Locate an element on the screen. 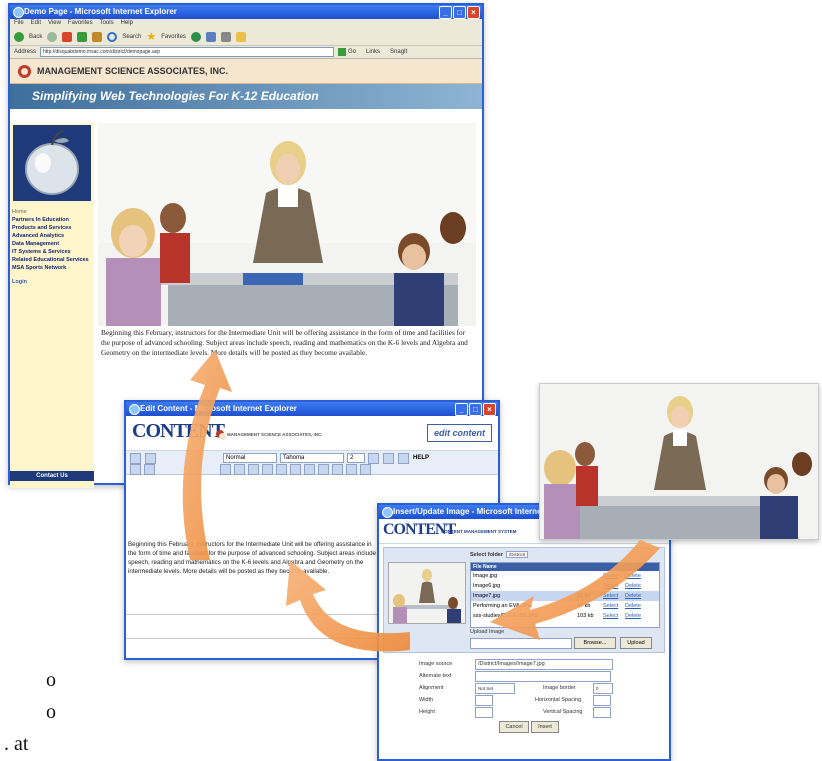 The height and width of the screenshot is (761, 822). menu-edit: Edit is located at coordinates (36, 23).